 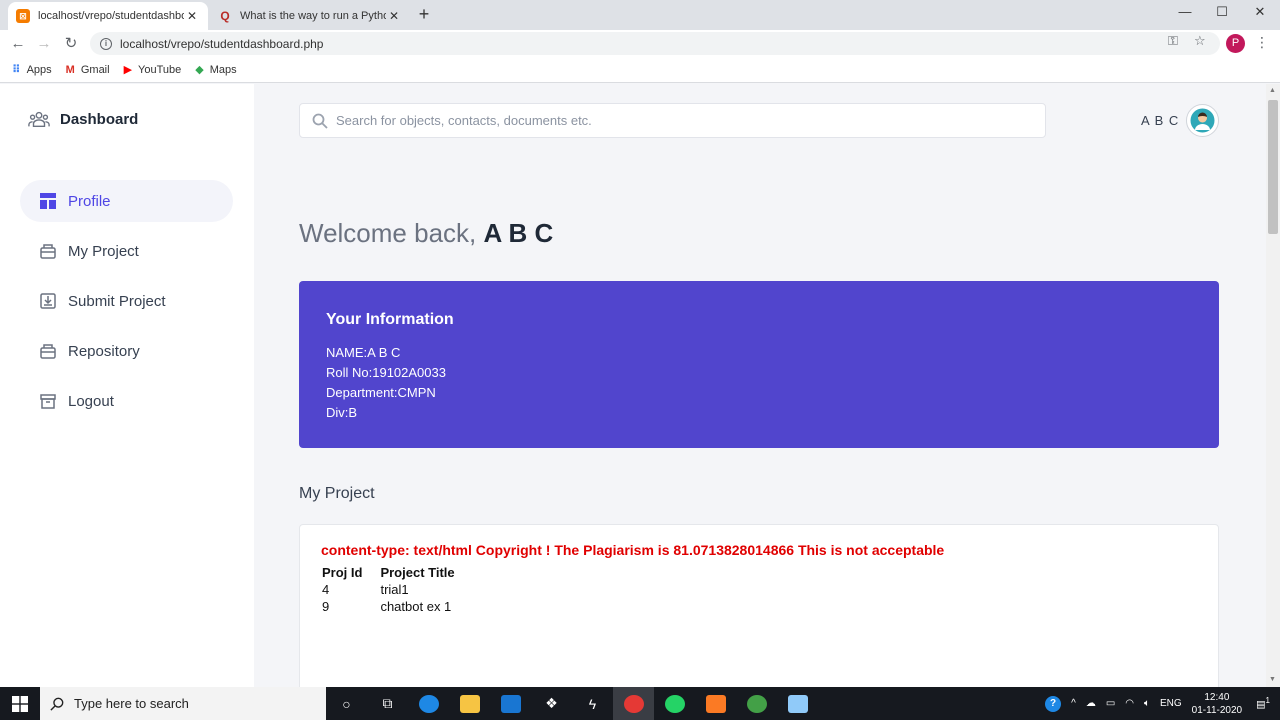 What do you see at coordinates (1091, 703) in the screenshot?
I see `onedrive-icon: ☁` at bounding box center [1091, 703].